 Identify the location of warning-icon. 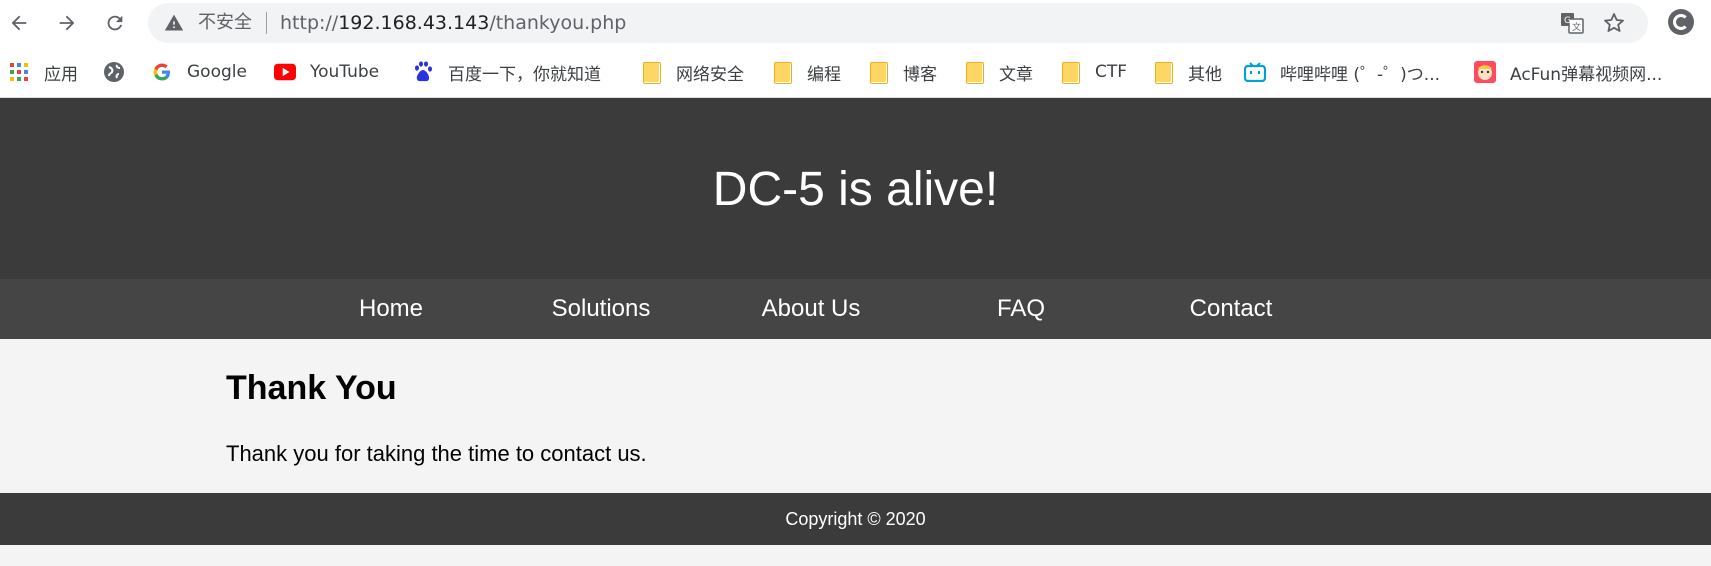
(174, 23).